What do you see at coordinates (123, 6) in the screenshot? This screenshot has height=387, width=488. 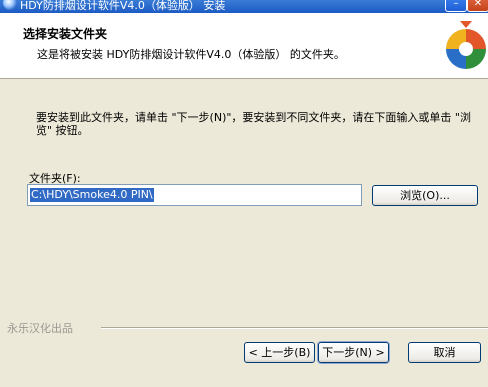 I see `window-title: HDY防排烟设计软件V4.0（体验版） 安装` at bounding box center [123, 6].